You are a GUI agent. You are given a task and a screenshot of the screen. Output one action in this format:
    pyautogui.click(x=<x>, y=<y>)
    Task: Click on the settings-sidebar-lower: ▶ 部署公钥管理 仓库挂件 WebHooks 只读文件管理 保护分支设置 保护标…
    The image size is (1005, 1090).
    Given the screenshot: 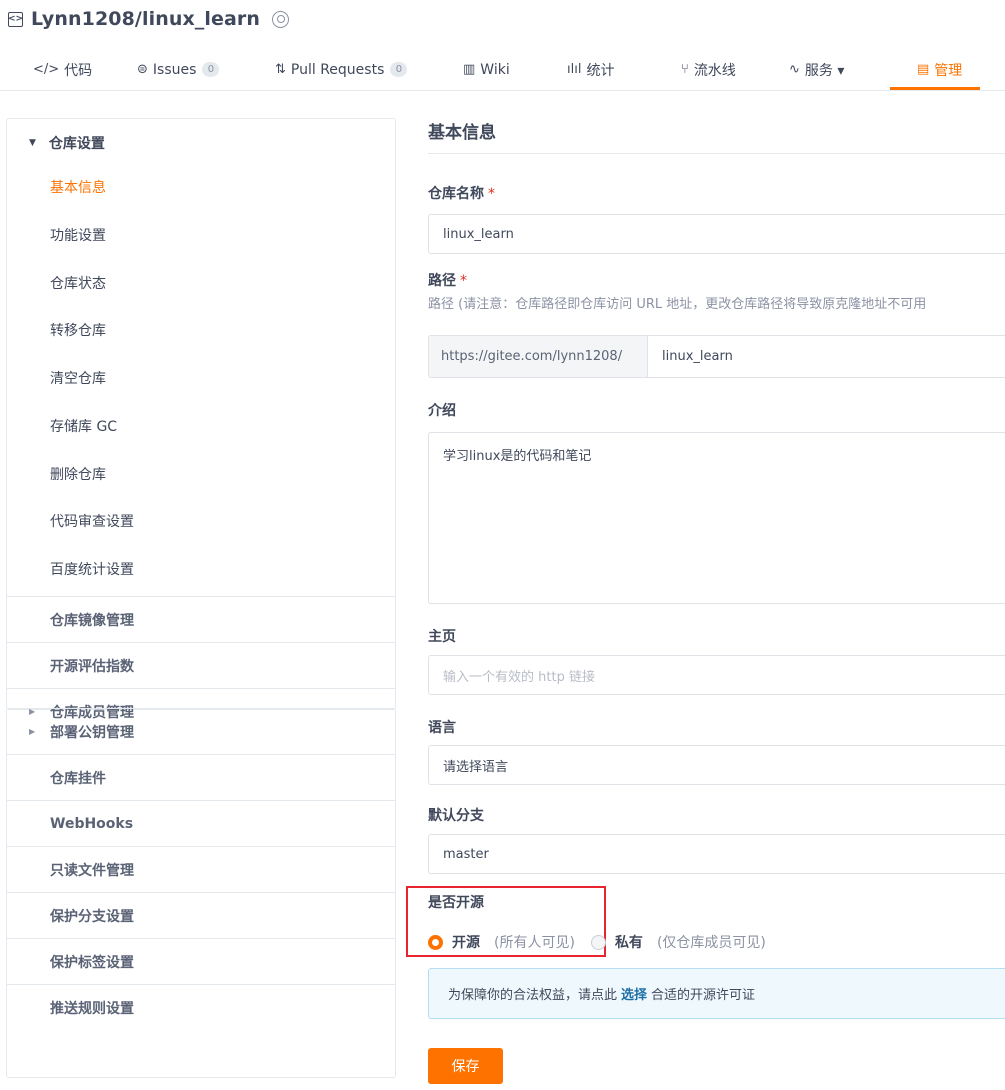 What is the action you would take?
    pyautogui.click(x=201, y=893)
    